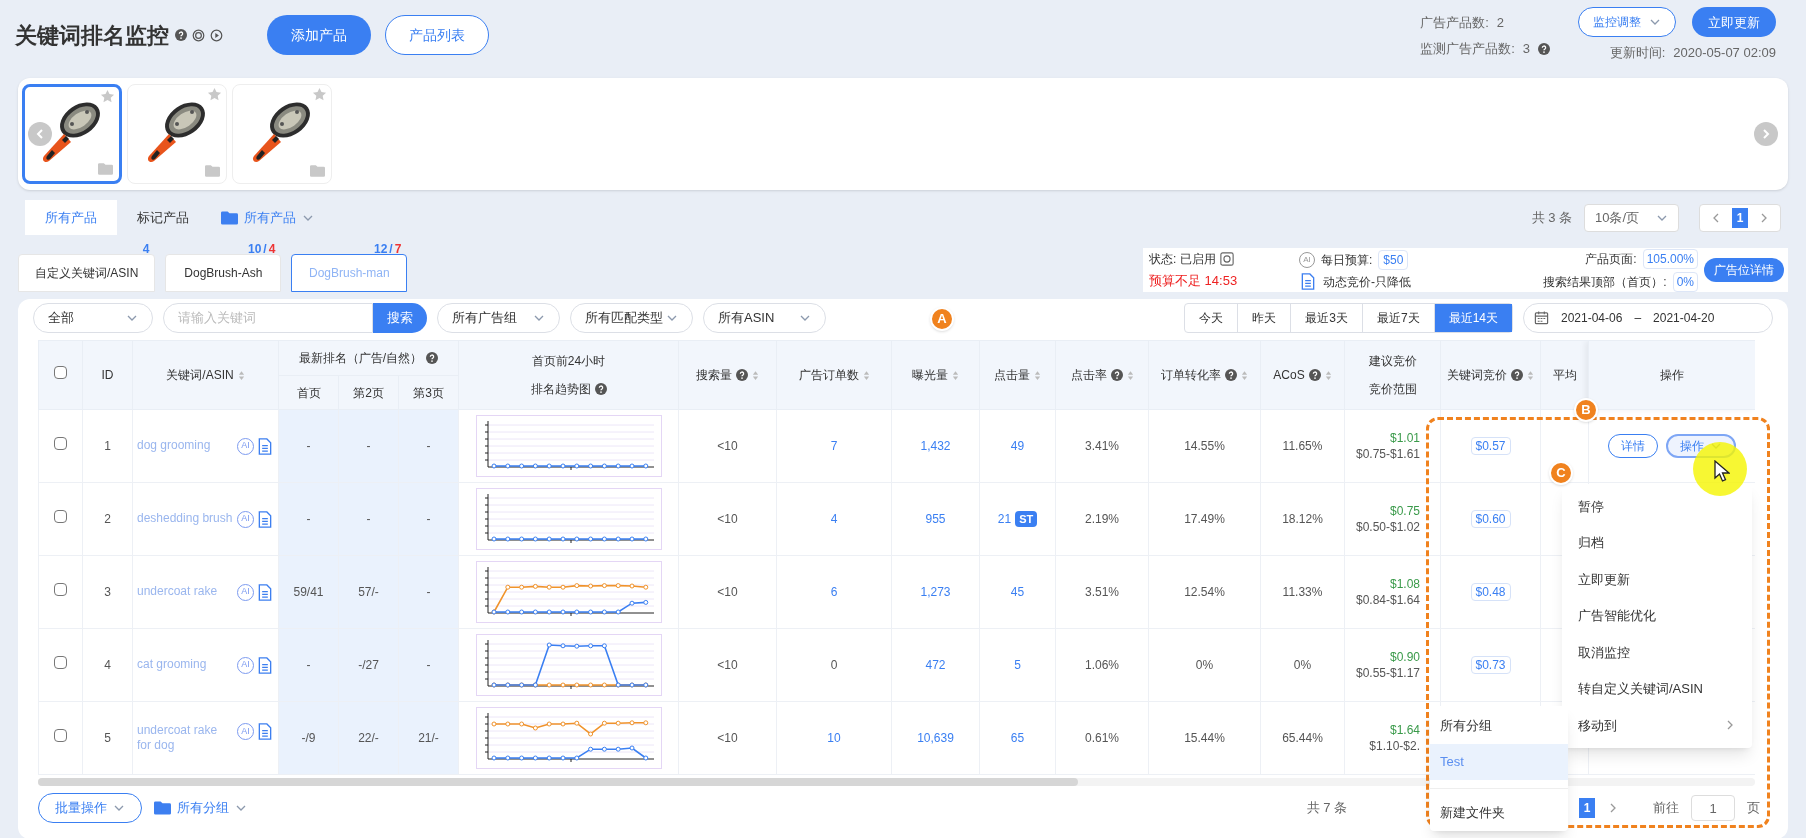  Describe the element at coordinates (1657, 506) in the screenshot. I see `menu-item: 暂停` at that location.